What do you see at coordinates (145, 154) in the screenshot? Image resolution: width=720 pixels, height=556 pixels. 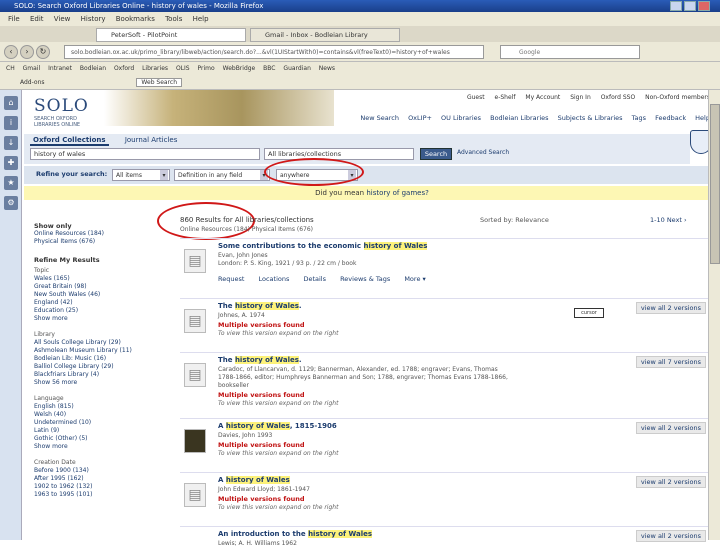 I see `search-input: history of wales` at bounding box center [145, 154].